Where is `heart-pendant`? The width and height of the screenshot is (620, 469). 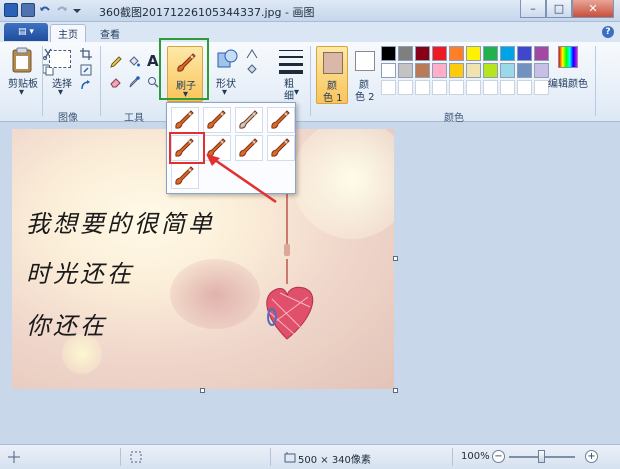 heart-pendant is located at coordinates (290, 264).